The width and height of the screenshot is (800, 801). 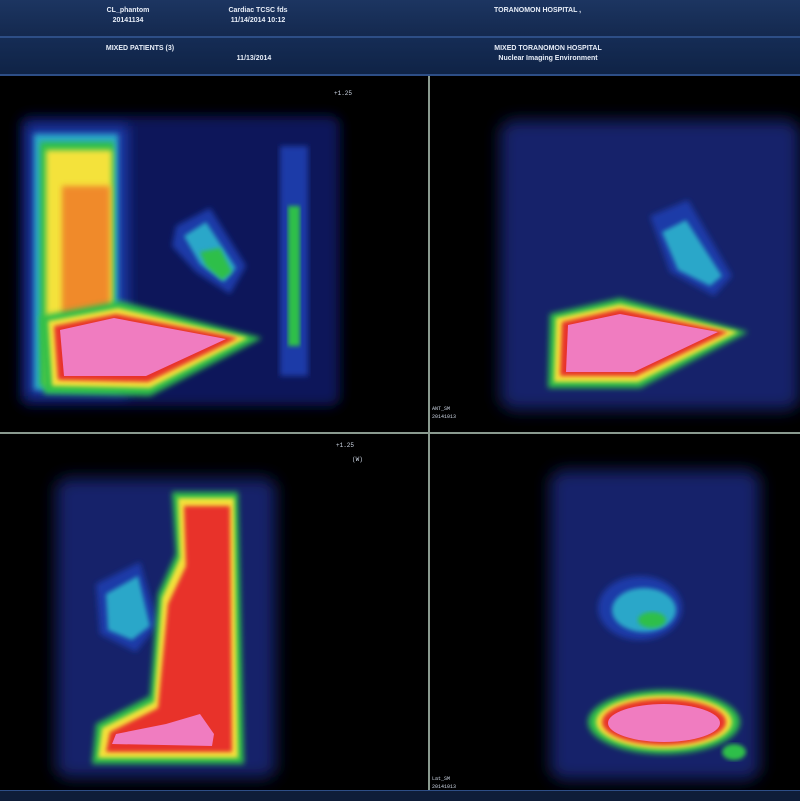 I want to click on panel-divider-horizontal, so click(x=400, y=433).